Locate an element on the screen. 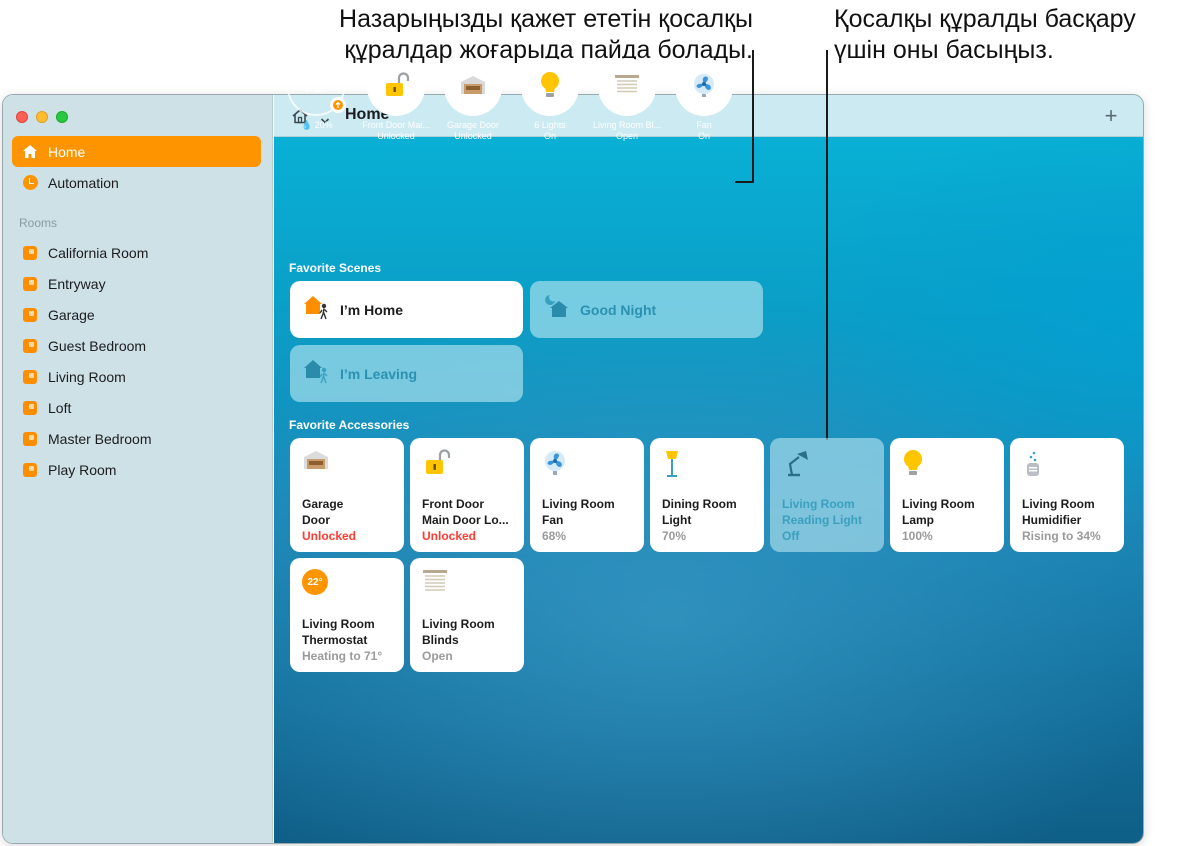 The height and width of the screenshot is (846, 1192). accessory-living-room-fan: Living Room Fan 68% is located at coordinates (587, 495).